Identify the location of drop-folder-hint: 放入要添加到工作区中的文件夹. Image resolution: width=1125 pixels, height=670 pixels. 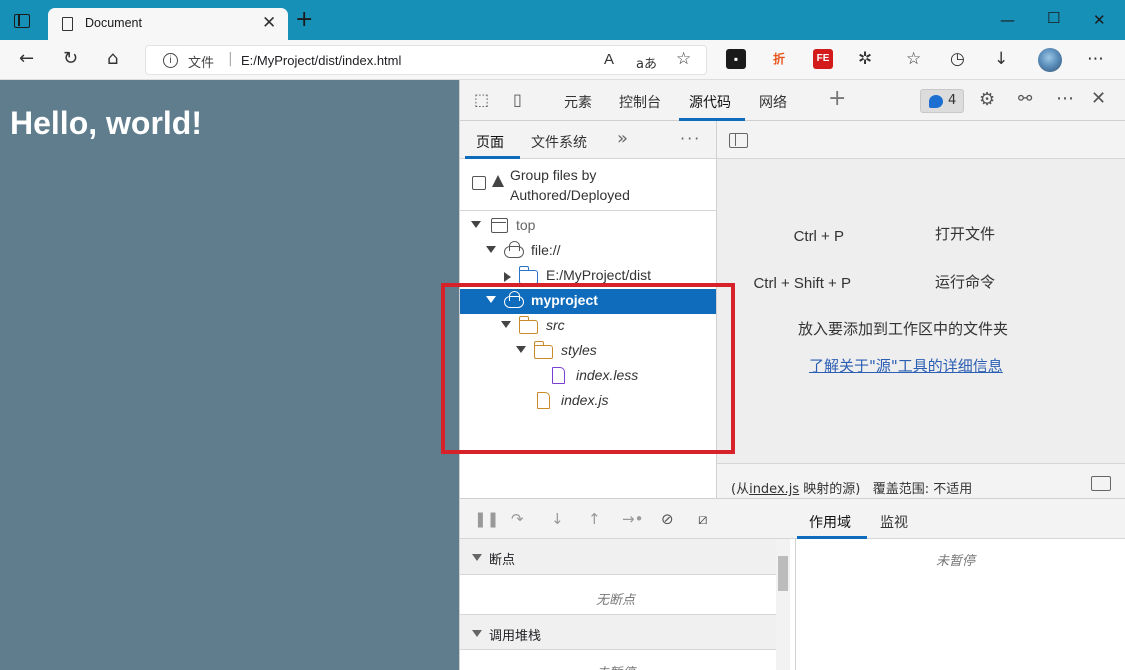
(903, 329).